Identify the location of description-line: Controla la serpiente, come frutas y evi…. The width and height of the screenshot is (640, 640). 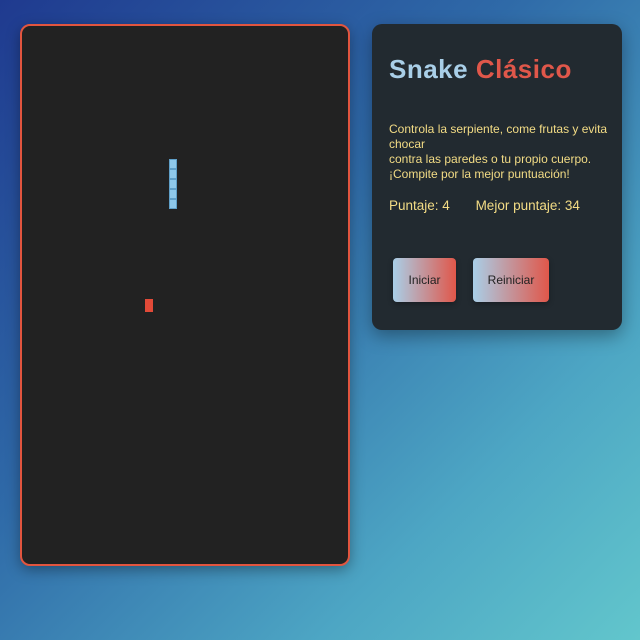
(498, 136).